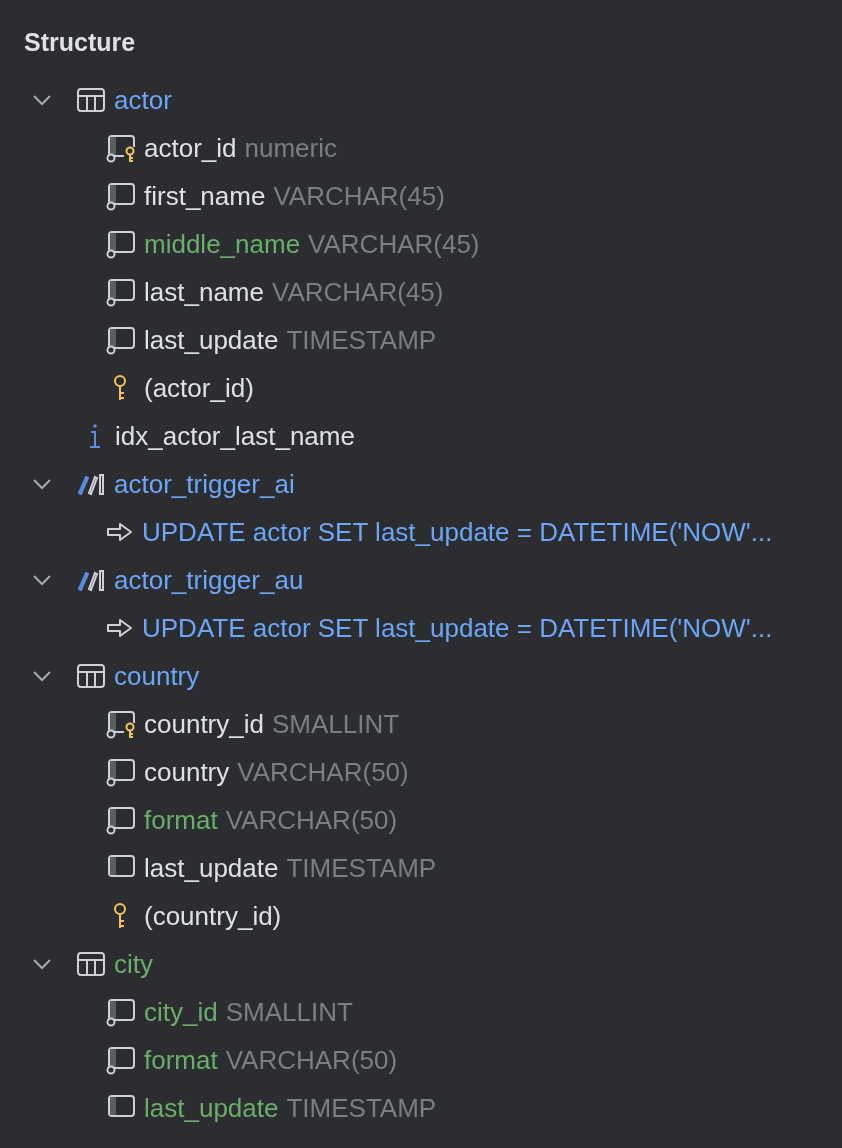 The height and width of the screenshot is (1148, 842). I want to click on column-name: city_id, so click(181, 1012).